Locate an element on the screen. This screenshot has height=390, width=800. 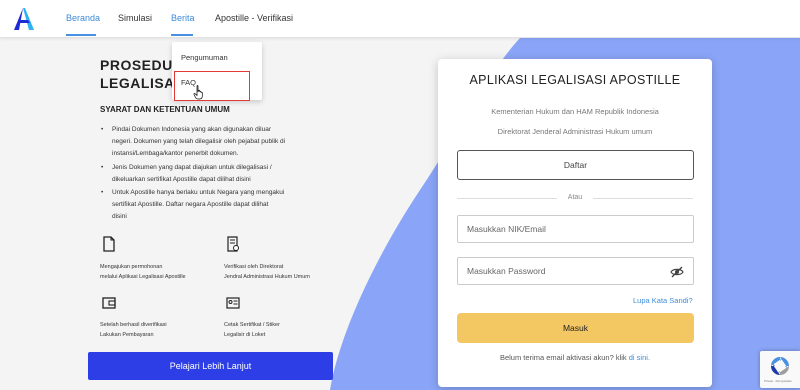
nav-hover-indicator is located at coordinates (182, 35).